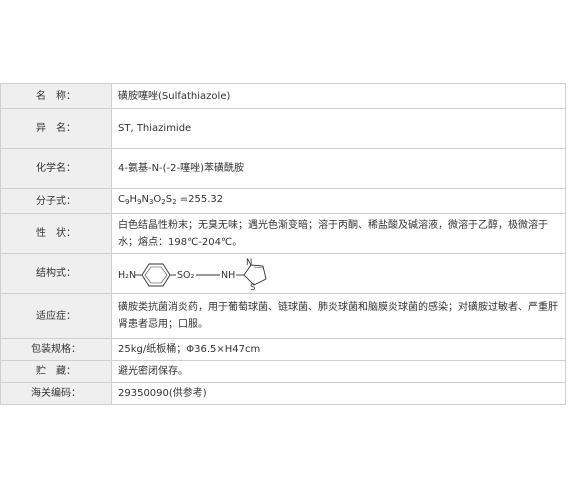 The height and width of the screenshot is (495, 568). I want to click on packaging-value: 25kg/纸板桶；Φ36.5×H47cm, so click(338, 349).